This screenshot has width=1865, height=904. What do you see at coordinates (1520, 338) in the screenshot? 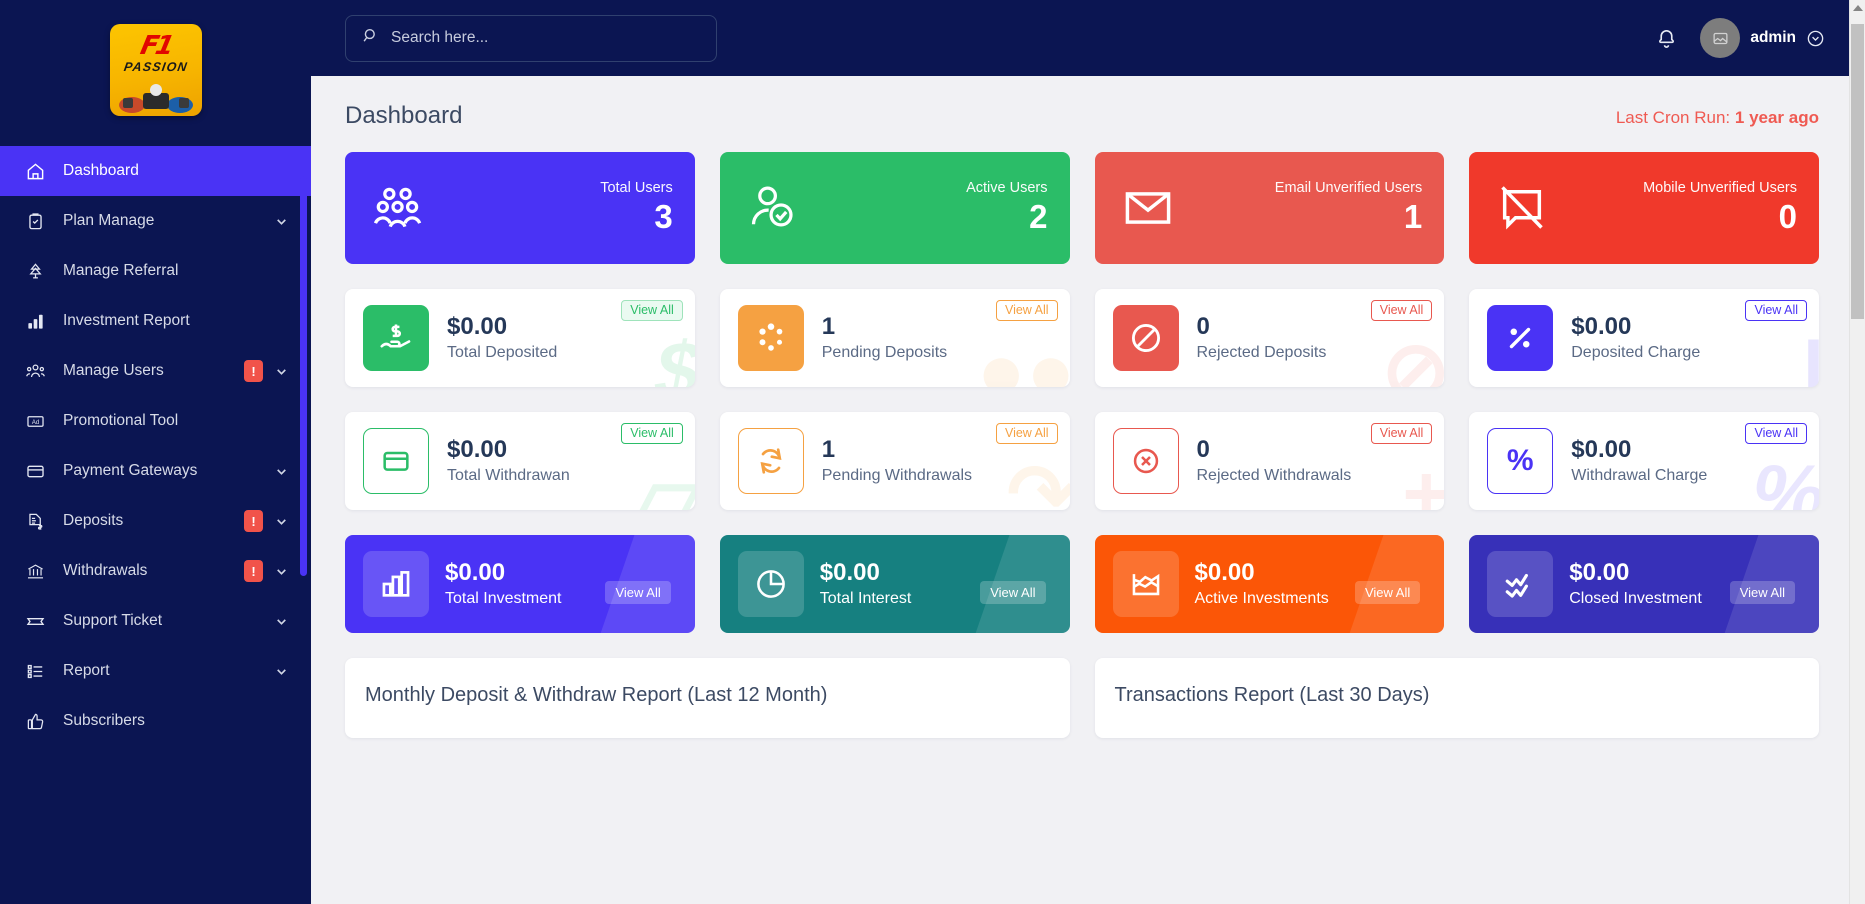
I see `percent-icon` at bounding box center [1520, 338].